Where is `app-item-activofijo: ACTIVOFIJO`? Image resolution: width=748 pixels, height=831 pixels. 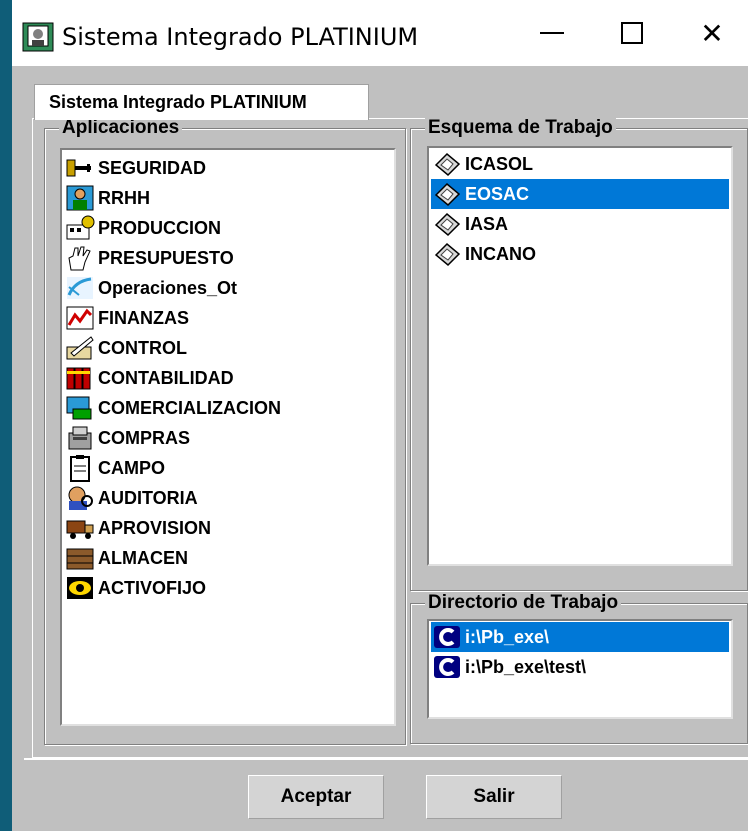 app-item-activofijo: ACTIVOFIJO is located at coordinates (224, 588).